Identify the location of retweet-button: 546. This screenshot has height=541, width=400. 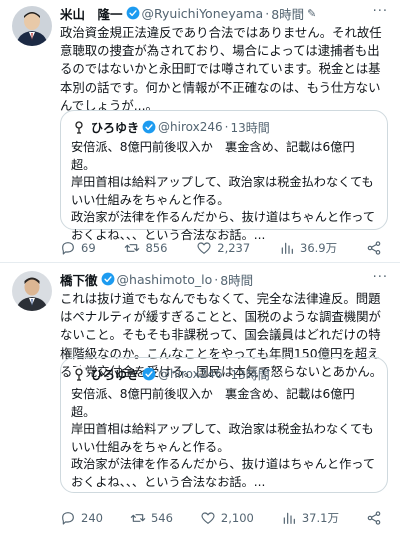
(151, 518).